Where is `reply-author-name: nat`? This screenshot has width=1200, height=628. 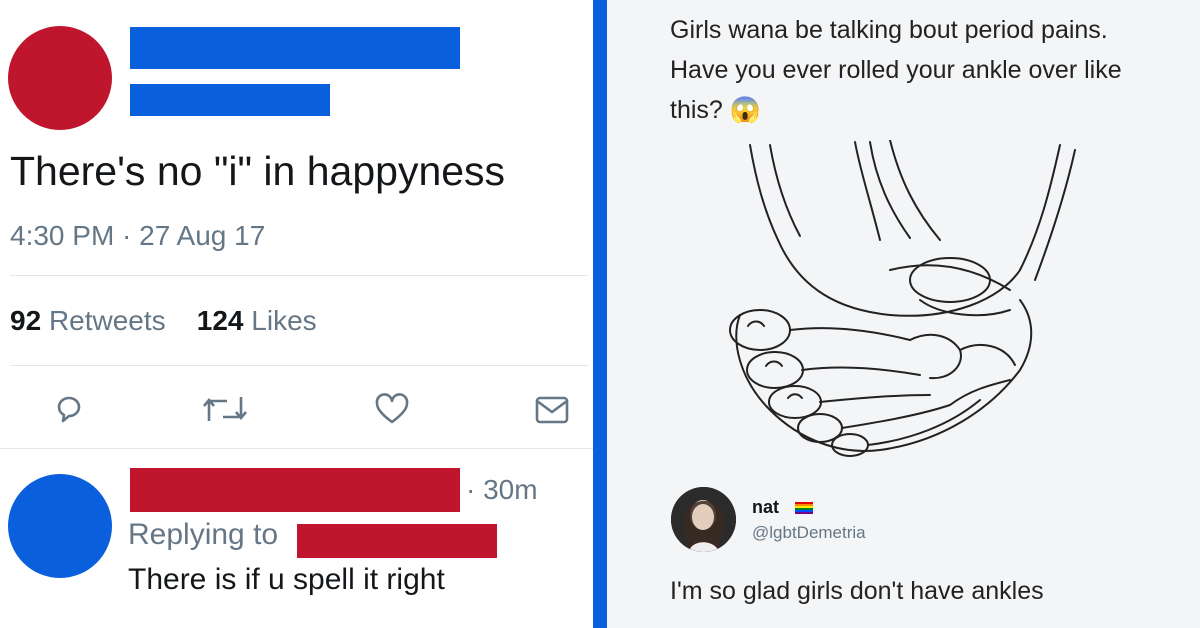
reply-author-name: nat is located at coordinates (765, 507).